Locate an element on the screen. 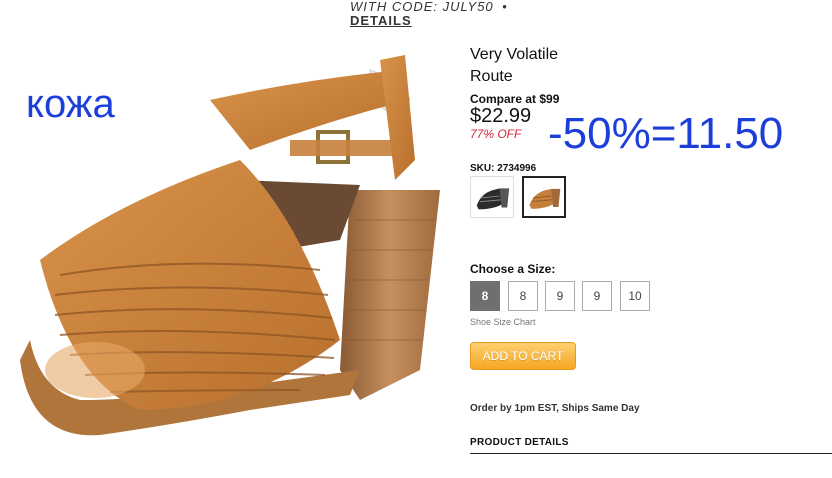 The image size is (832, 478). color-swatch-tan is located at coordinates (544, 197).